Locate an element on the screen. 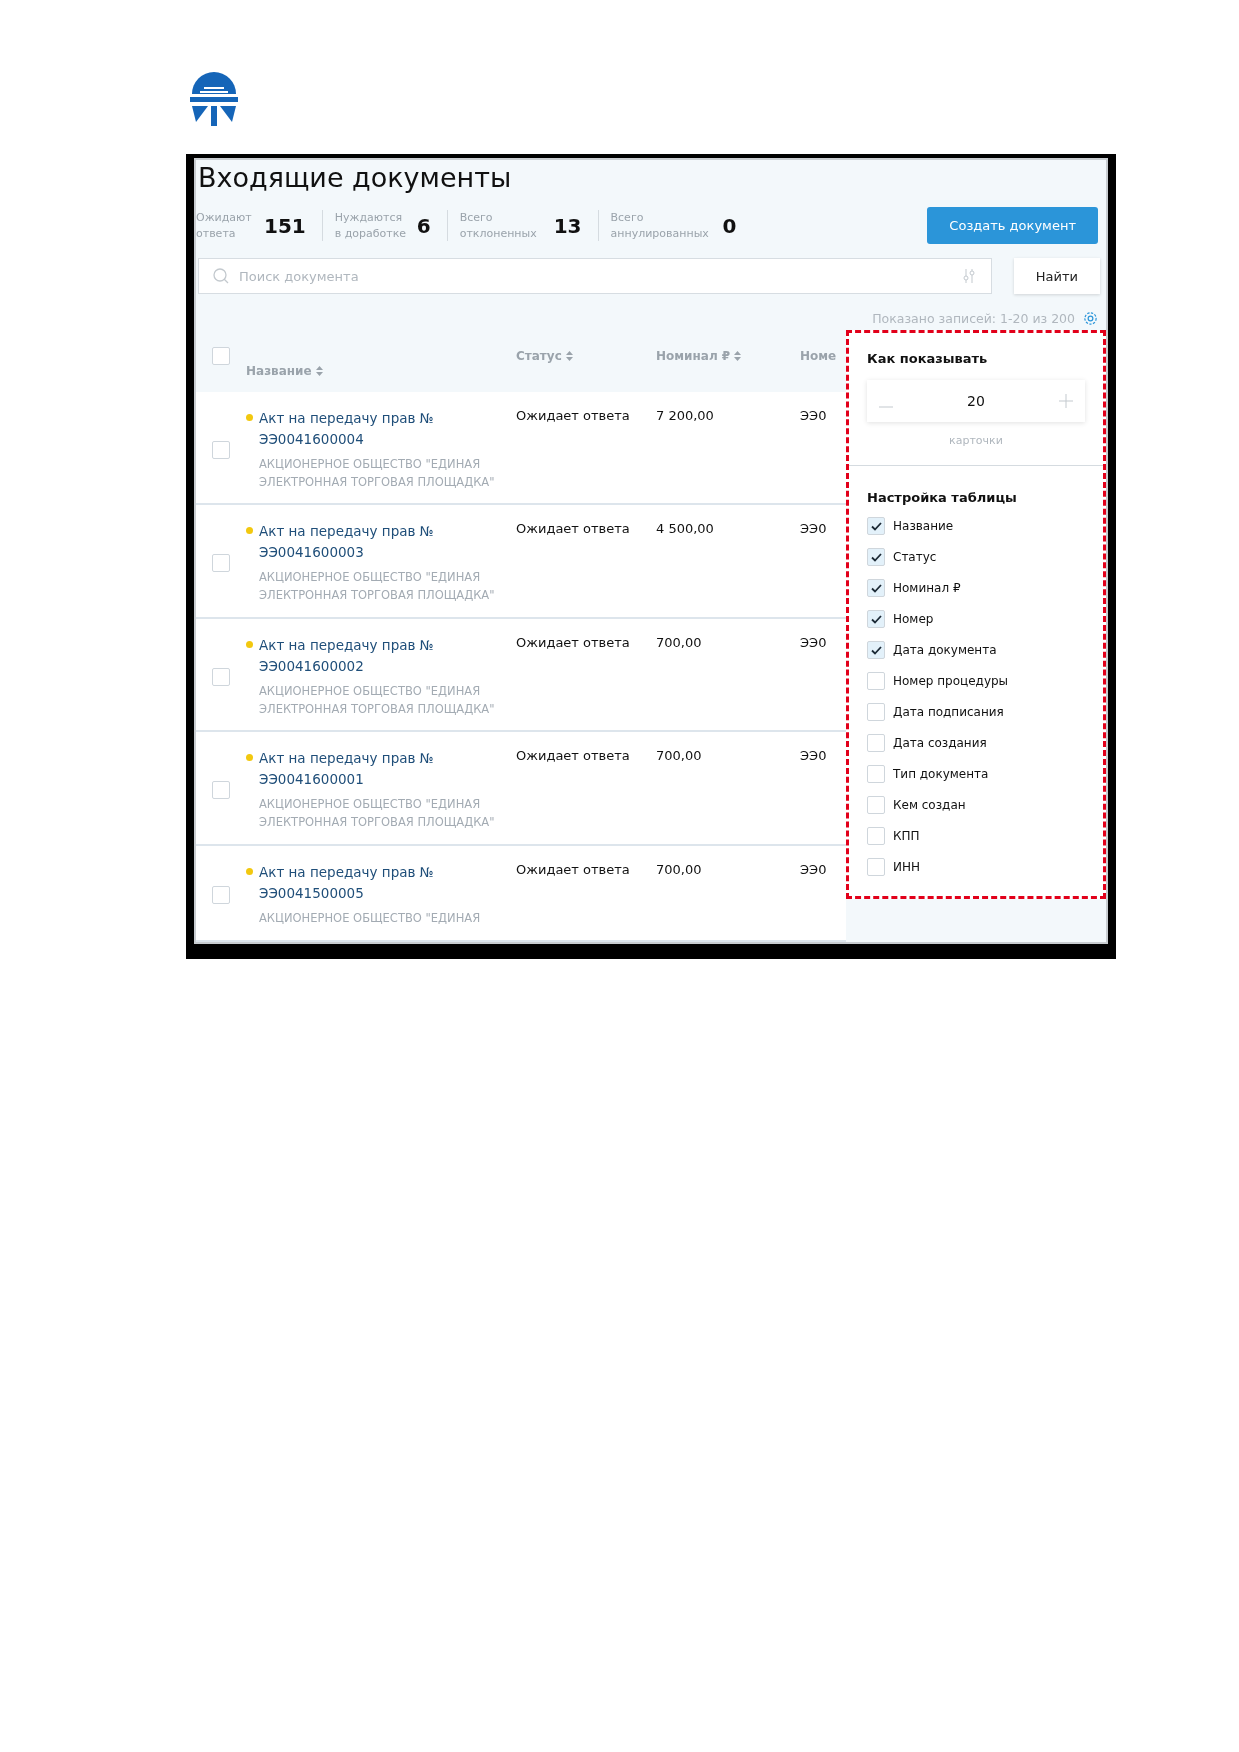 The width and height of the screenshot is (1239, 1752). settings-icon is located at coordinates (1090, 318).